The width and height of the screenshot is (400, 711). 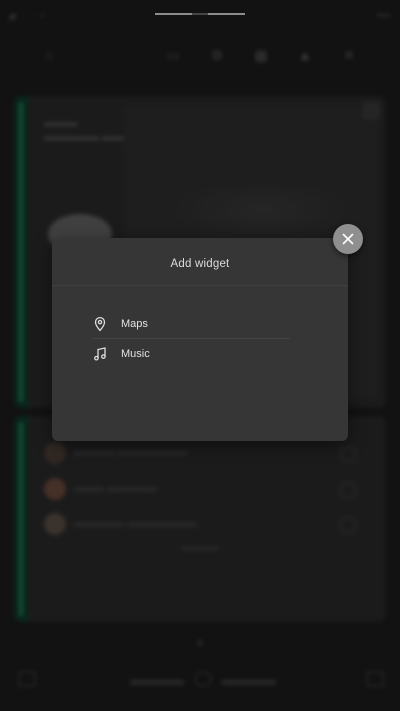 What do you see at coordinates (218, 354) in the screenshot?
I see `option-music: Music` at bounding box center [218, 354].